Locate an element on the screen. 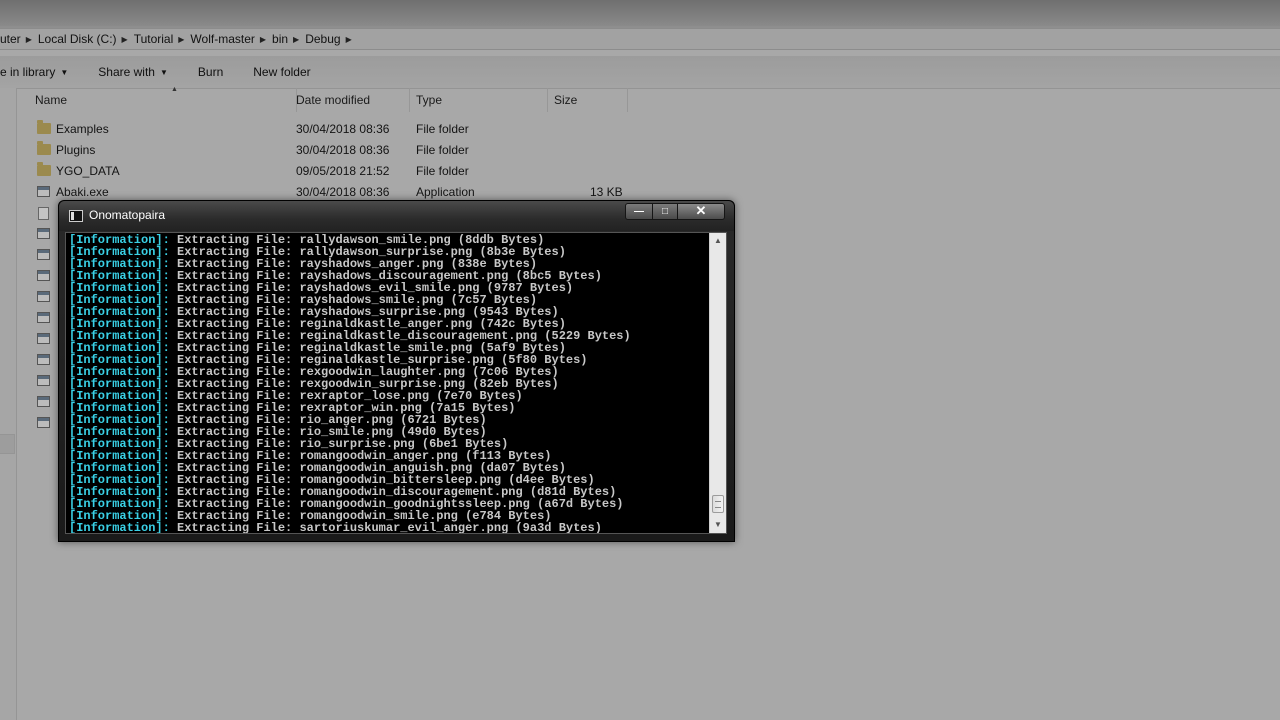  file-row-plugins: Plugins 30/04/2018 08:36 File folder is located at coordinates (327, 150).